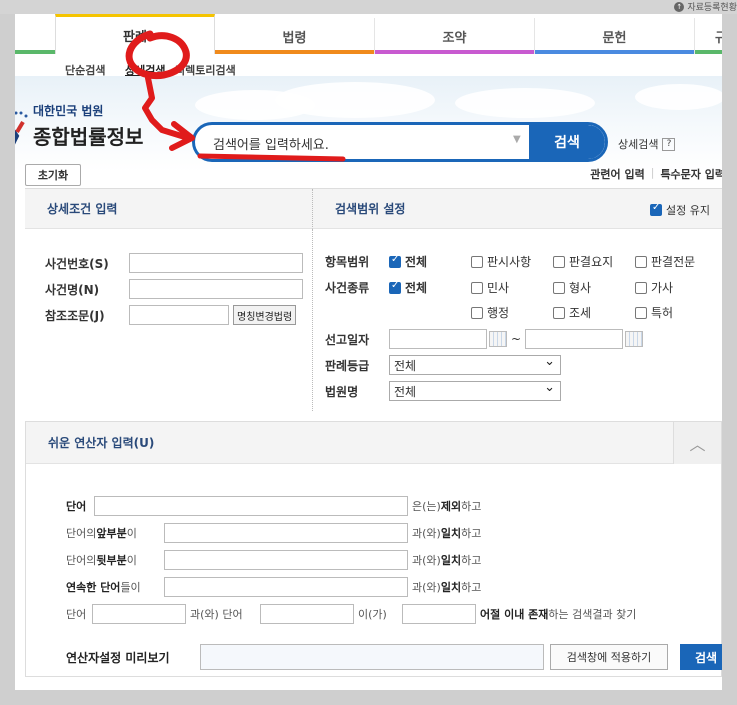 The height and width of the screenshot is (705, 737). Describe the element at coordinates (708, 36) in the screenshot. I see `tab-rules: 규` at that location.